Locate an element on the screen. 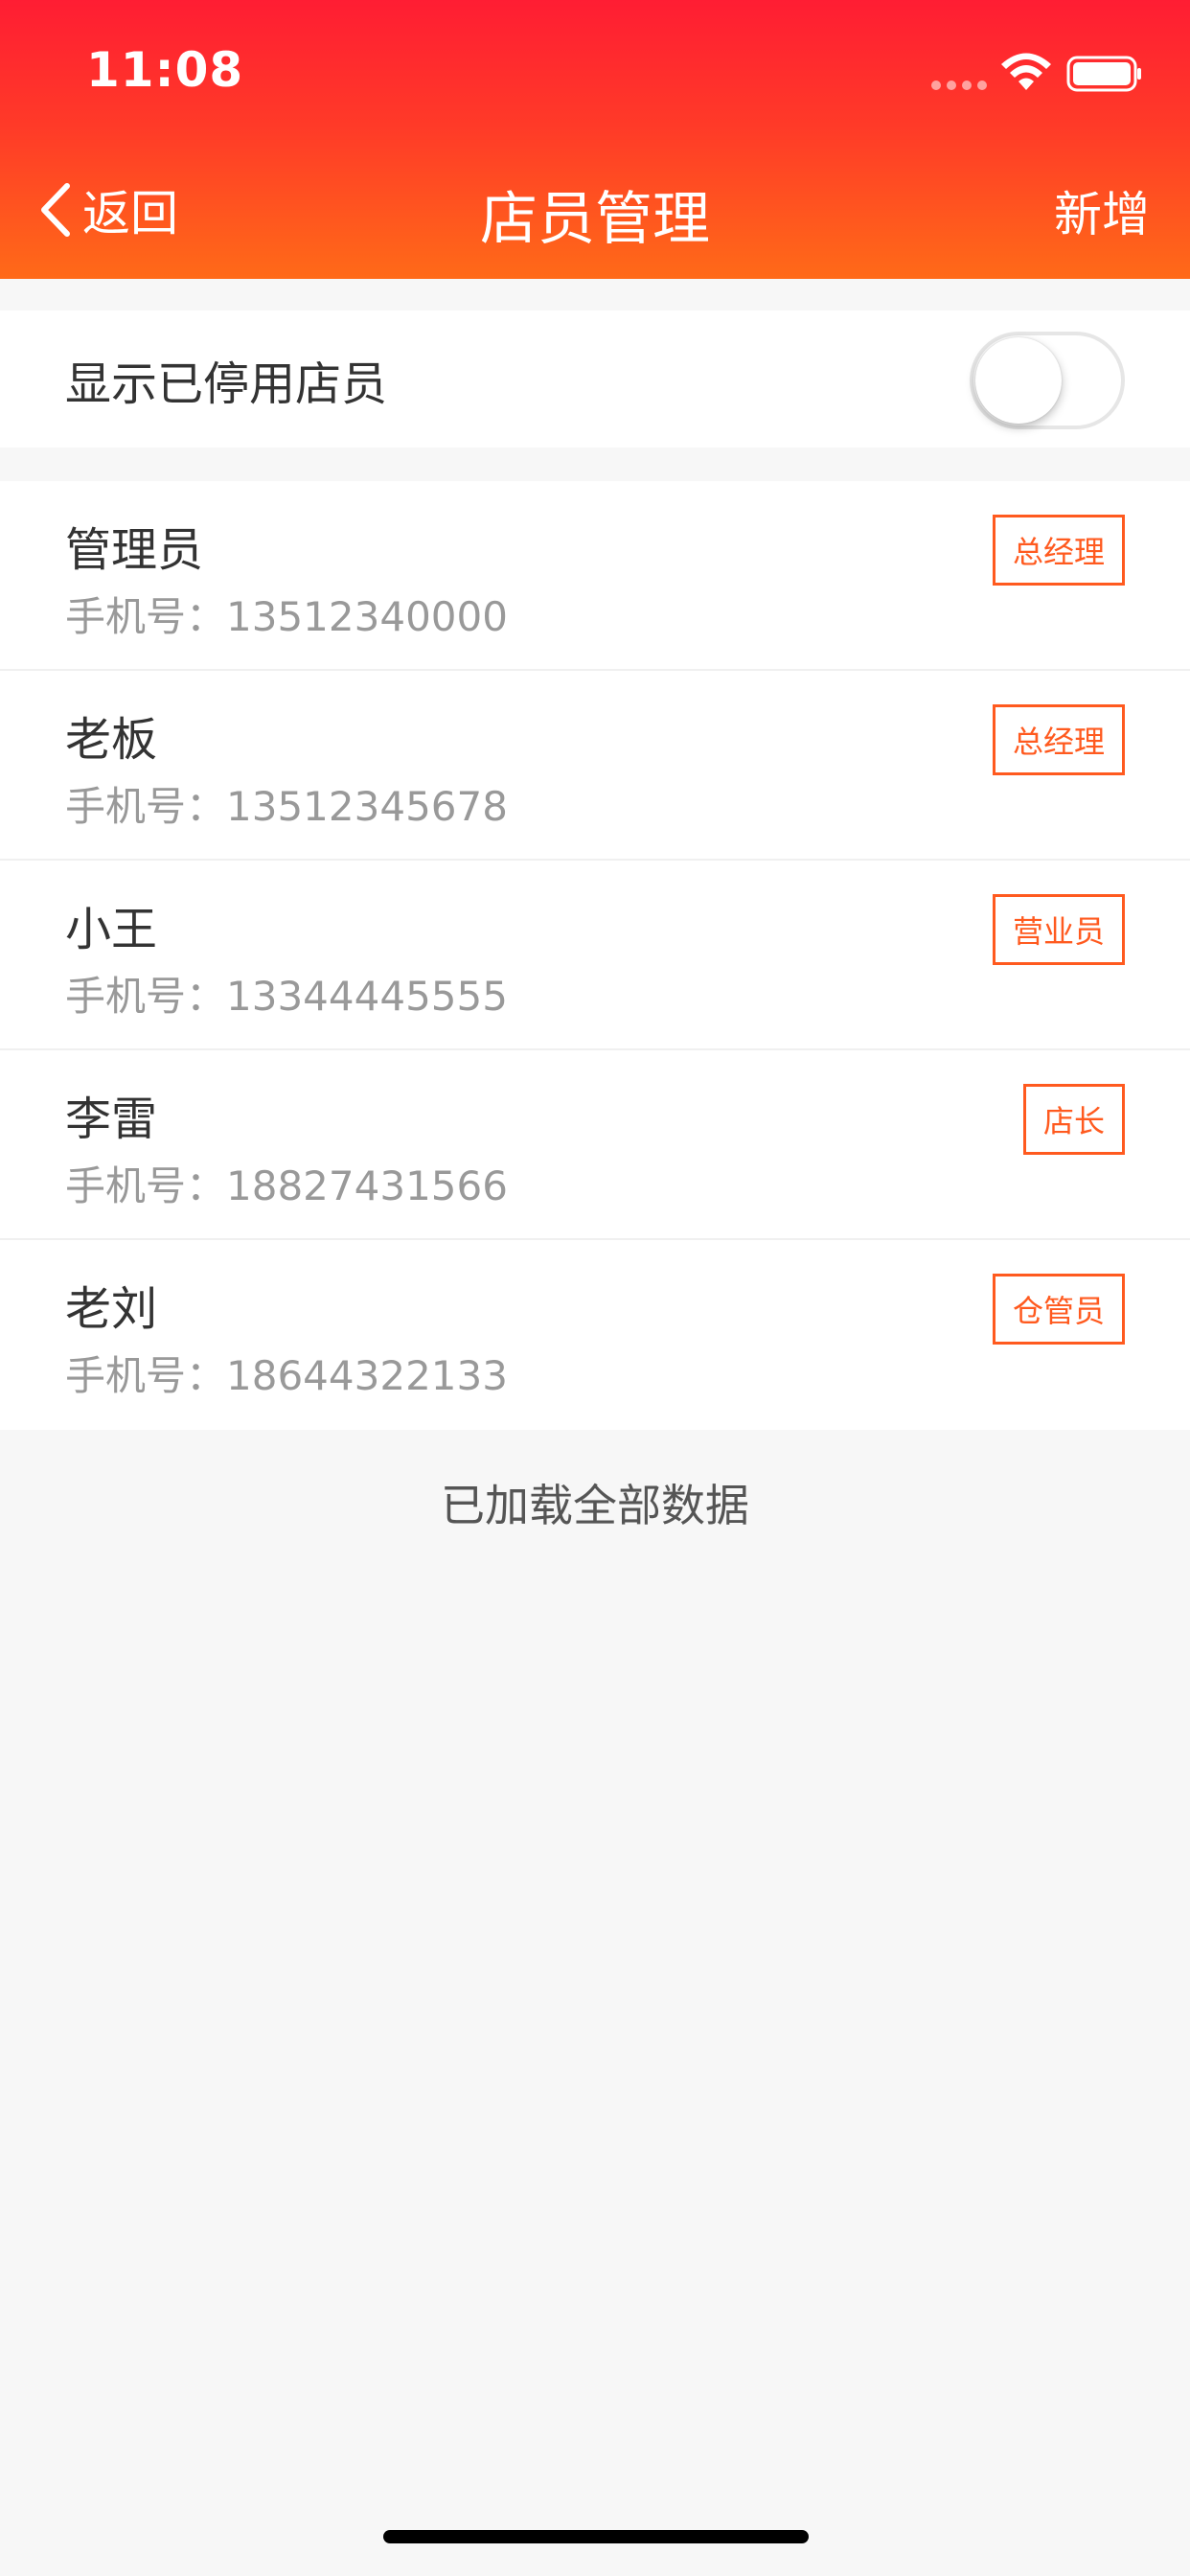 This screenshot has width=1190, height=2576. staff-name: 小王 is located at coordinates (111, 929).